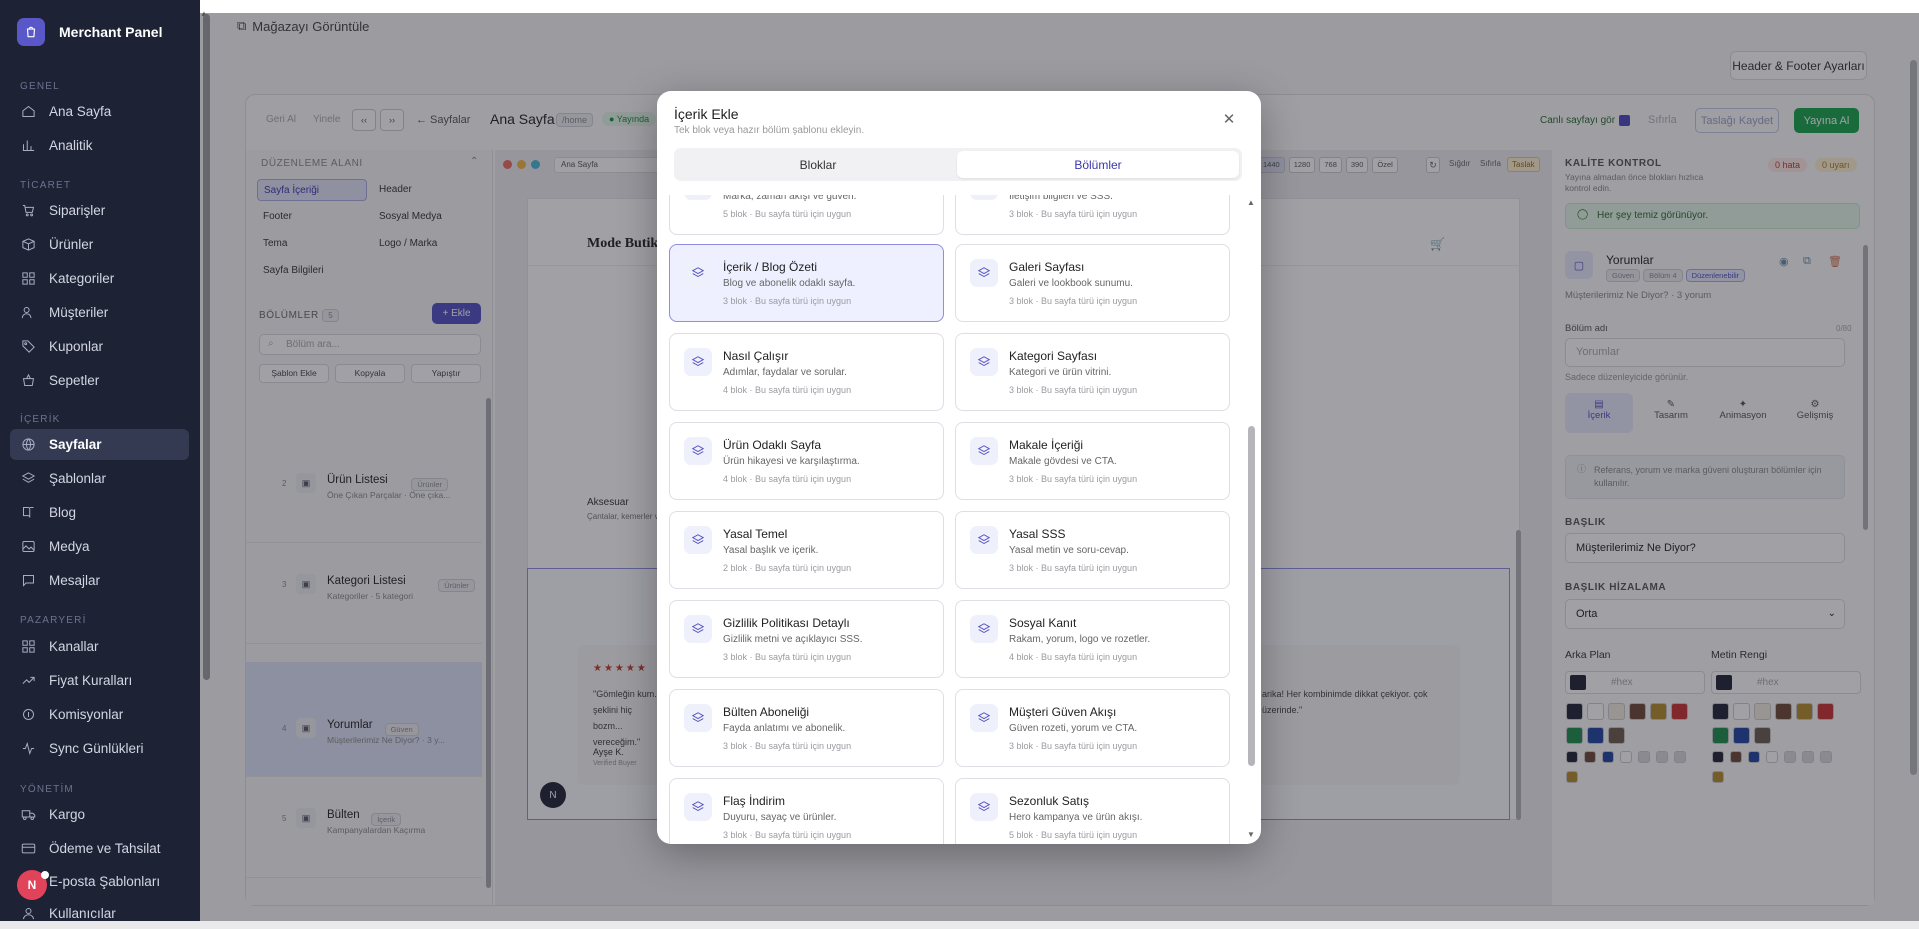  Describe the element at coordinates (770, 267) in the screenshot. I see `tile-title: İçerik / Blog Özeti` at that location.